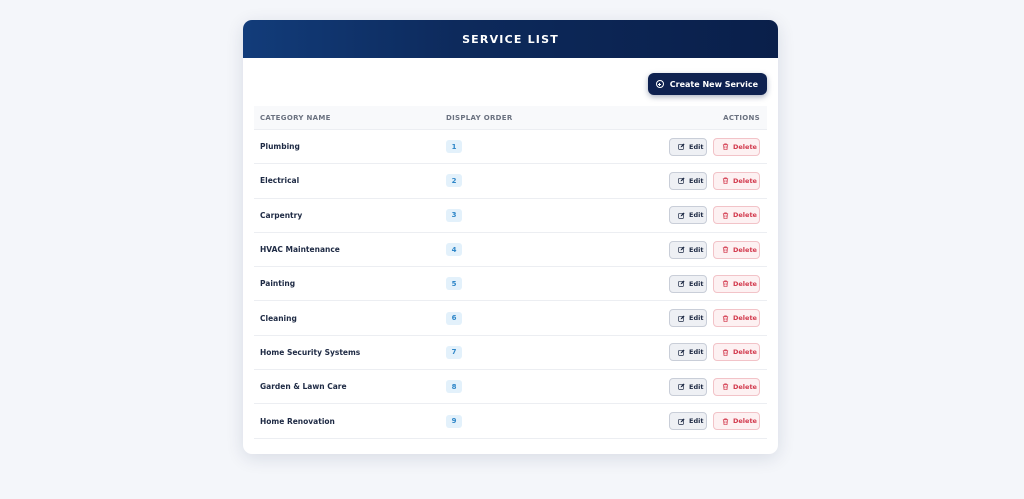 Image resolution: width=1024 pixels, height=499 pixels. Describe the element at coordinates (454, 181) in the screenshot. I see `display-order-badge: 2` at that location.